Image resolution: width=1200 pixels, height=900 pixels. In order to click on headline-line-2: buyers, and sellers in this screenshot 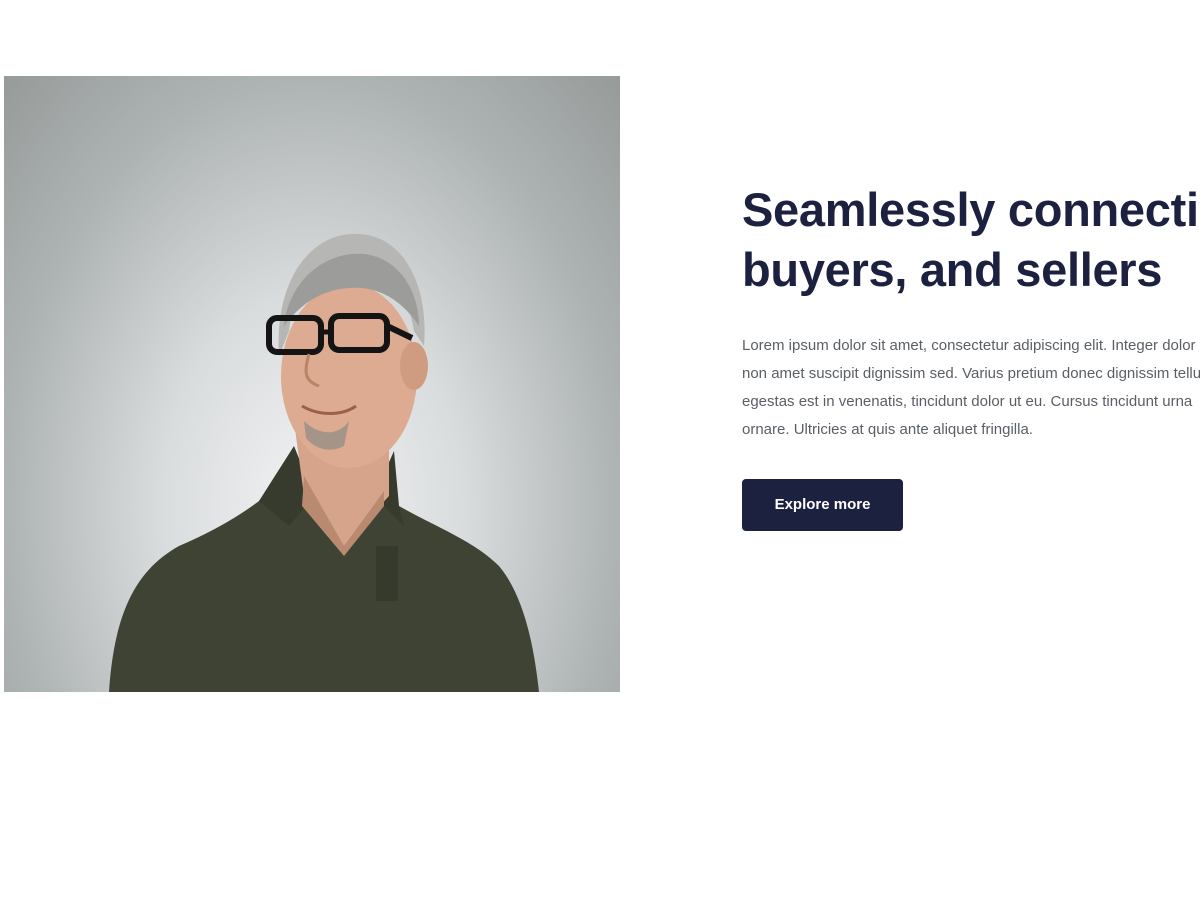, I will do `click(952, 269)`.